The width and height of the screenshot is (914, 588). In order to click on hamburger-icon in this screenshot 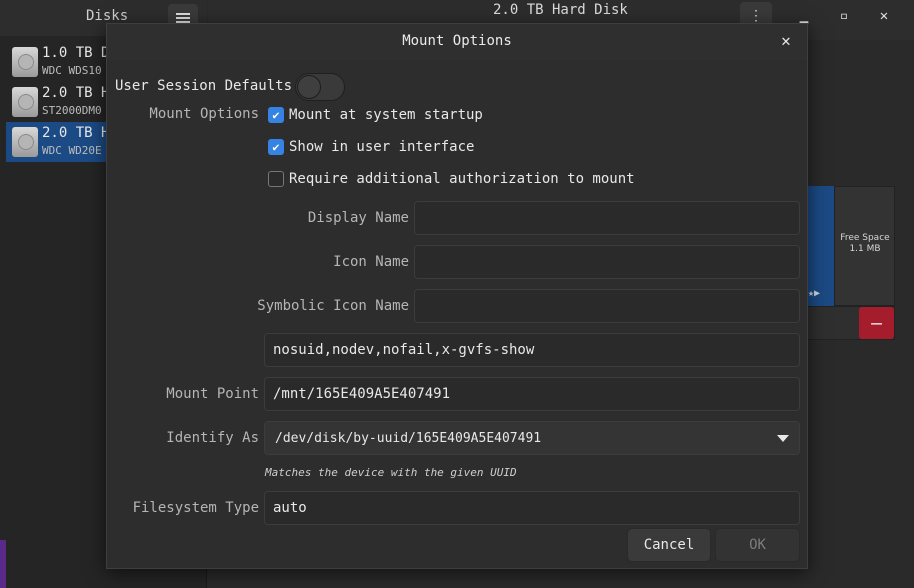, I will do `click(183, 18)`.